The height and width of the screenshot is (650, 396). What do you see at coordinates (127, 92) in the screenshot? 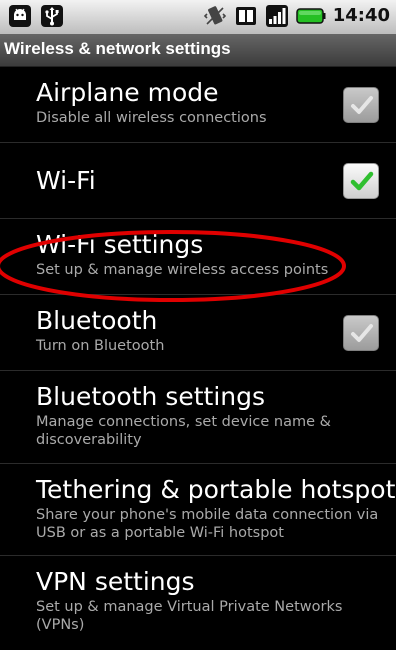
I see `item-title: Airplane mode` at bounding box center [127, 92].